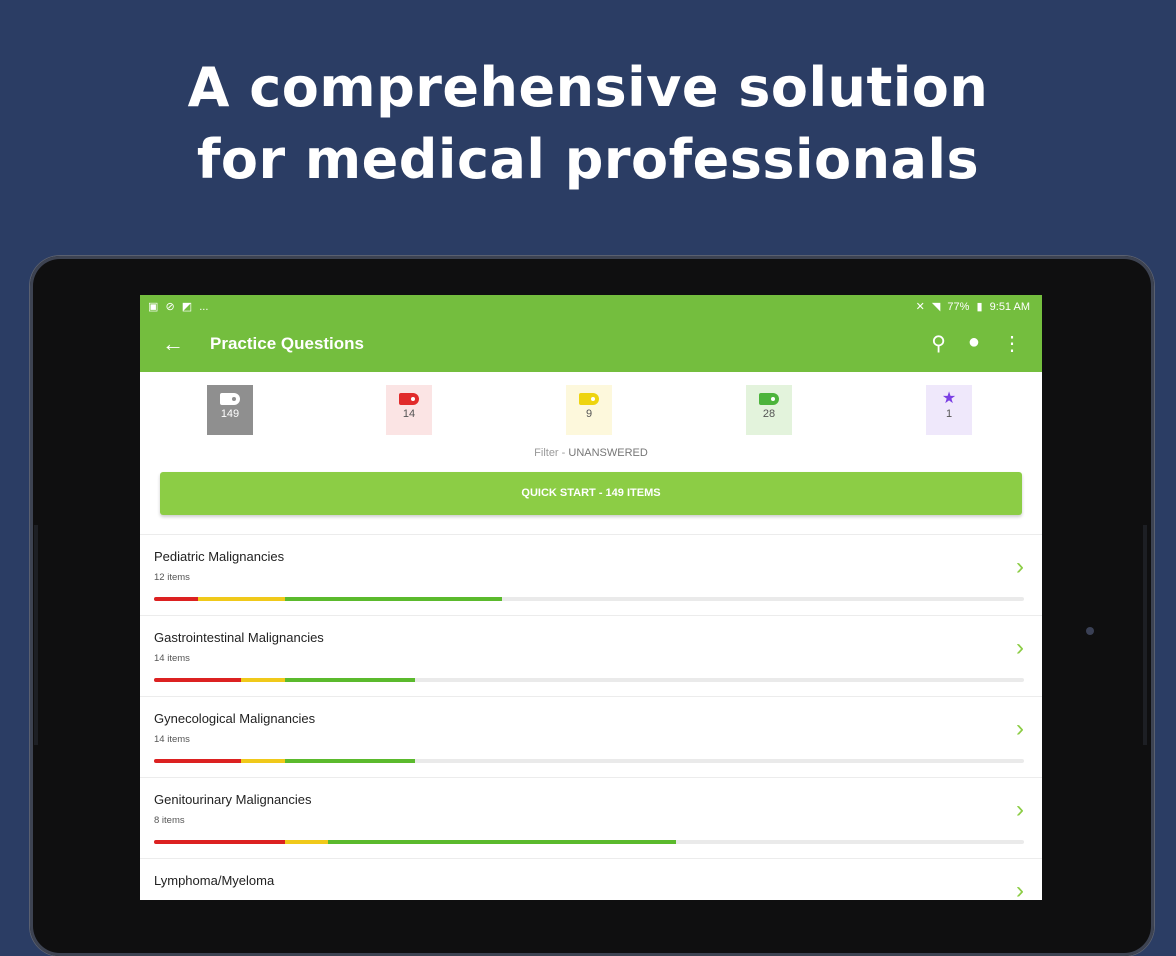 The image size is (1176, 956). I want to click on filter-all-button: 149, so click(230, 410).